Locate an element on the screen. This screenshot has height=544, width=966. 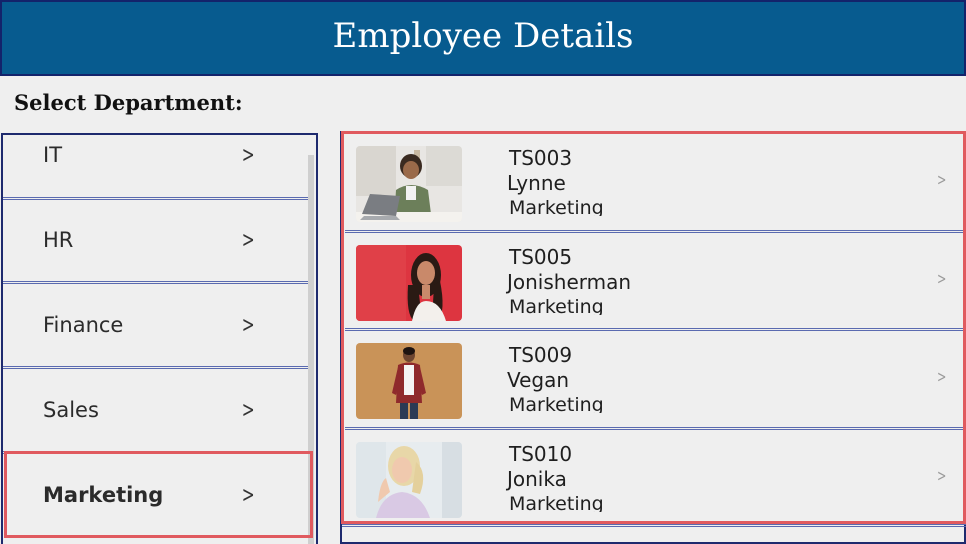
department-item-marketing: Marketing > is located at coordinates (156, 495).